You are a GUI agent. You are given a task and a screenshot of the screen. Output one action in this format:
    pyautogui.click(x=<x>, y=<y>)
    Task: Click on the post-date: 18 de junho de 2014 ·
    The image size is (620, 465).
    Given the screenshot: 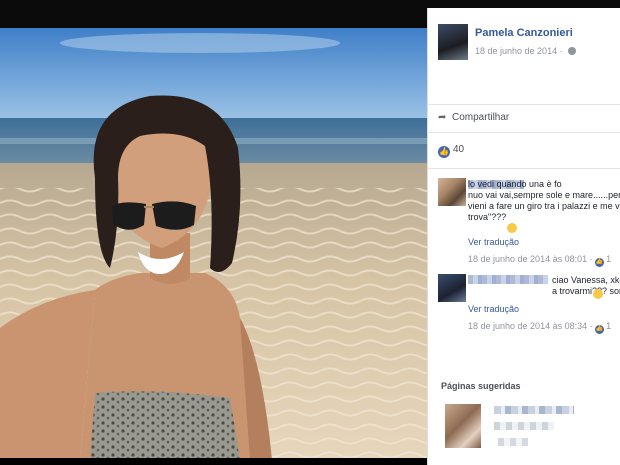 What is the action you would take?
    pyautogui.click(x=526, y=51)
    